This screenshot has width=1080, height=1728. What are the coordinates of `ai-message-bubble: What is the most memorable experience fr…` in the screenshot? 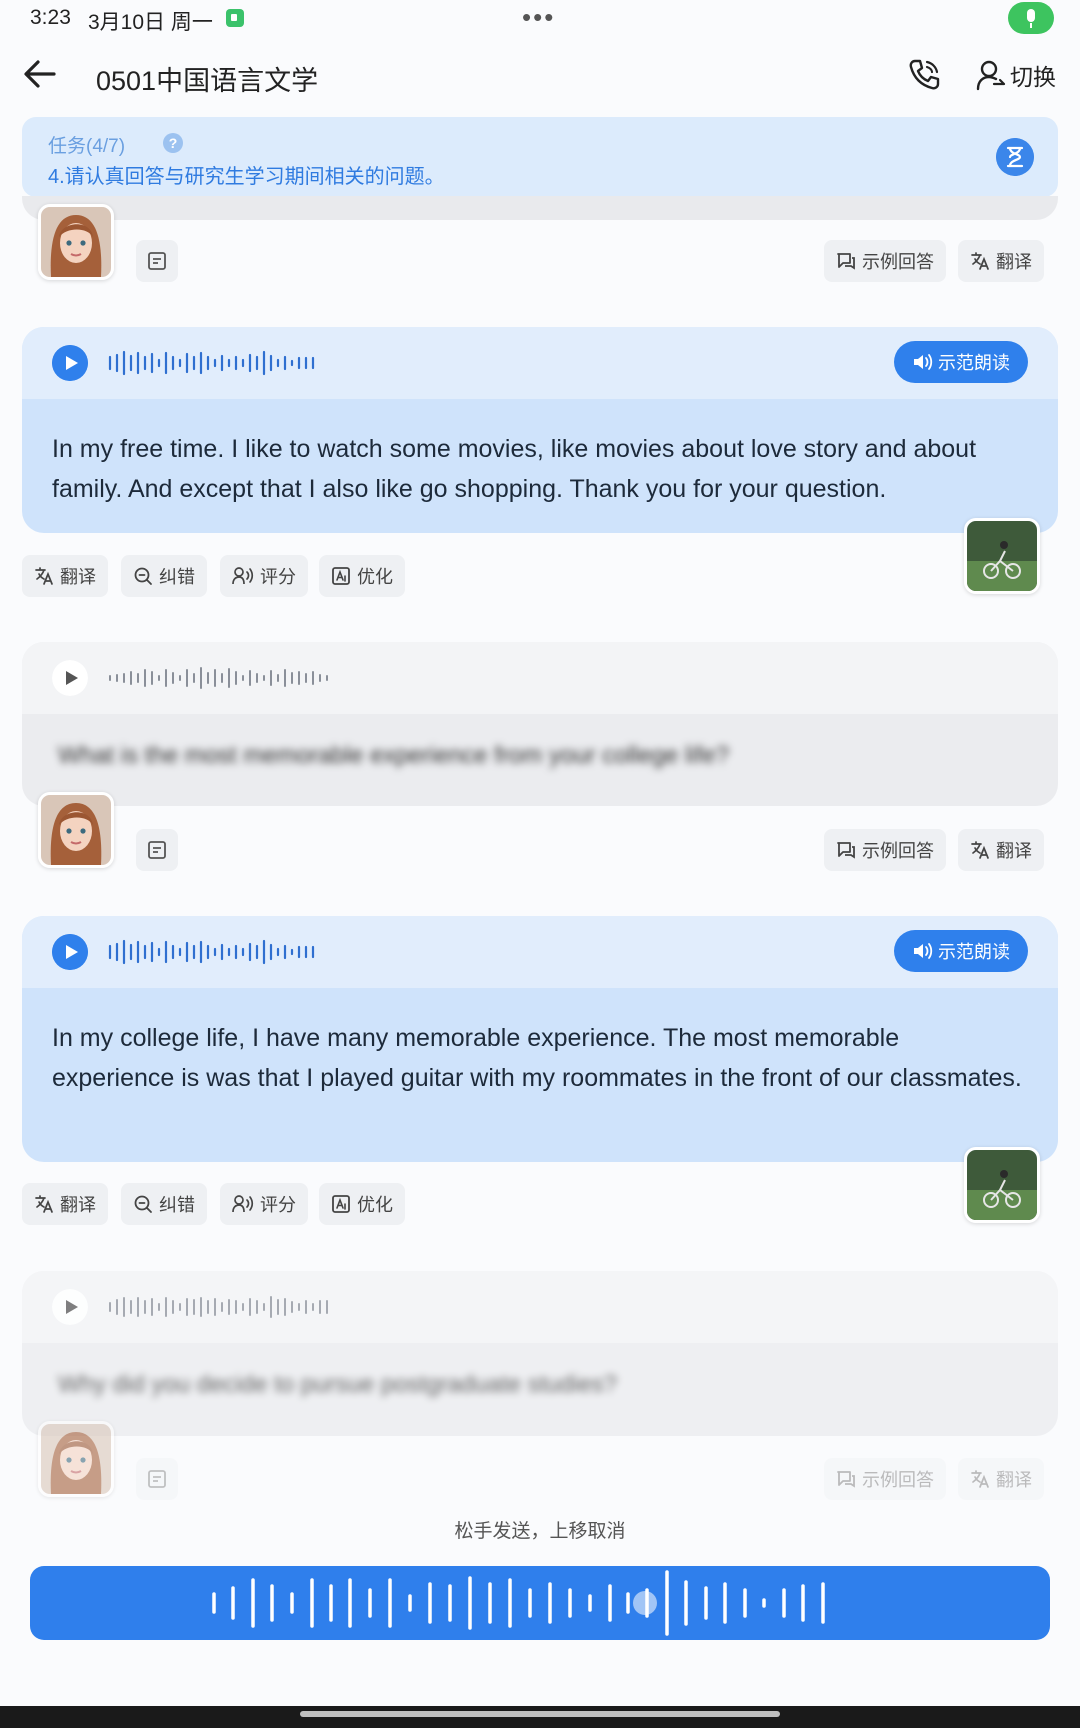 It's located at (540, 724).